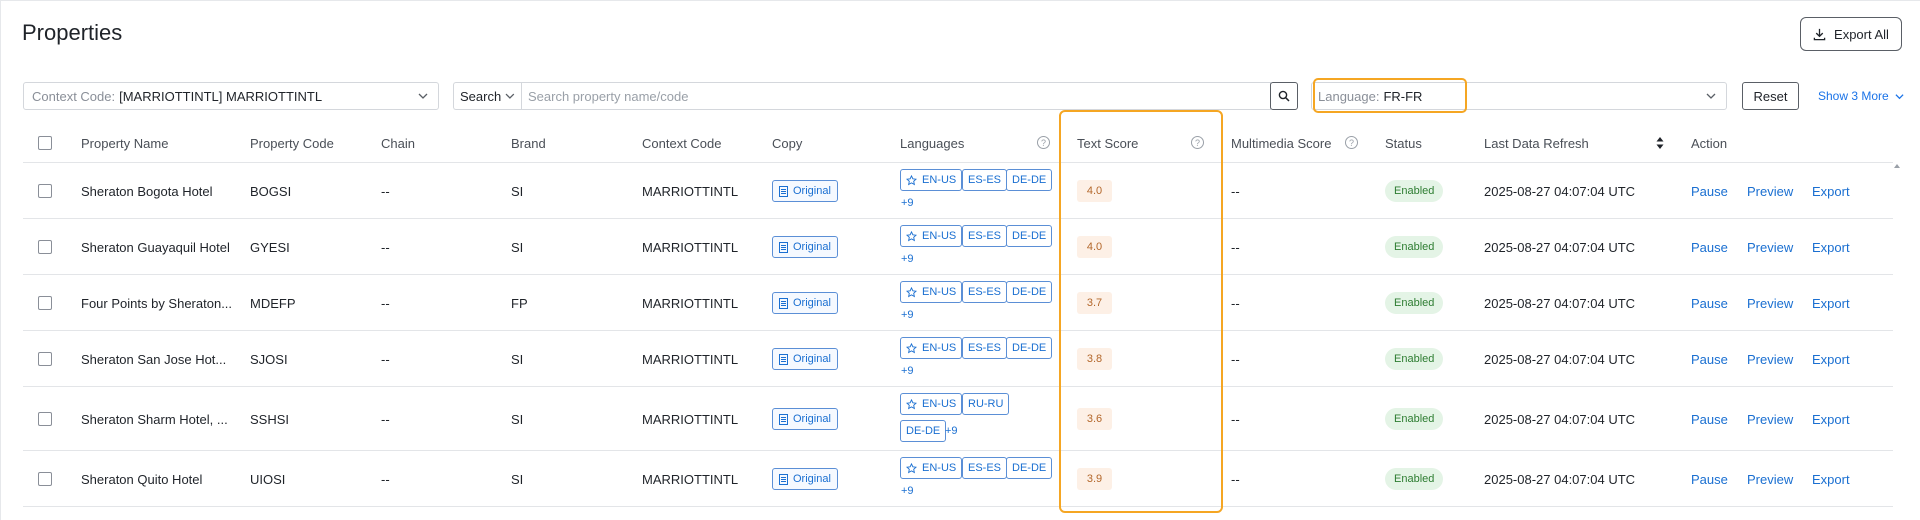 Image resolution: width=1920 pixels, height=520 pixels. Describe the element at coordinates (1043, 142) in the screenshot. I see `languages-help-icon: ?` at that location.